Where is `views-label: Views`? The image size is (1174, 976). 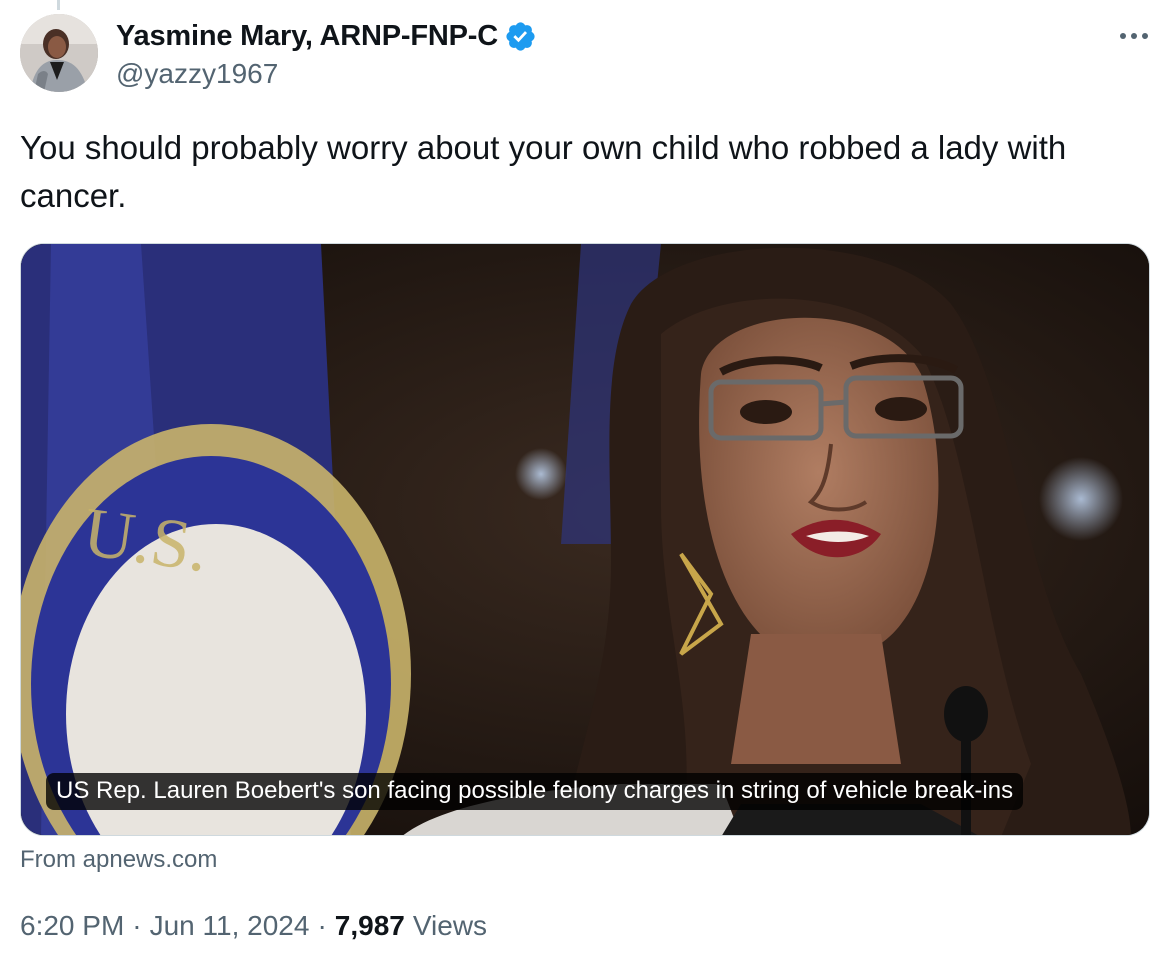
views-label: Views is located at coordinates (450, 925).